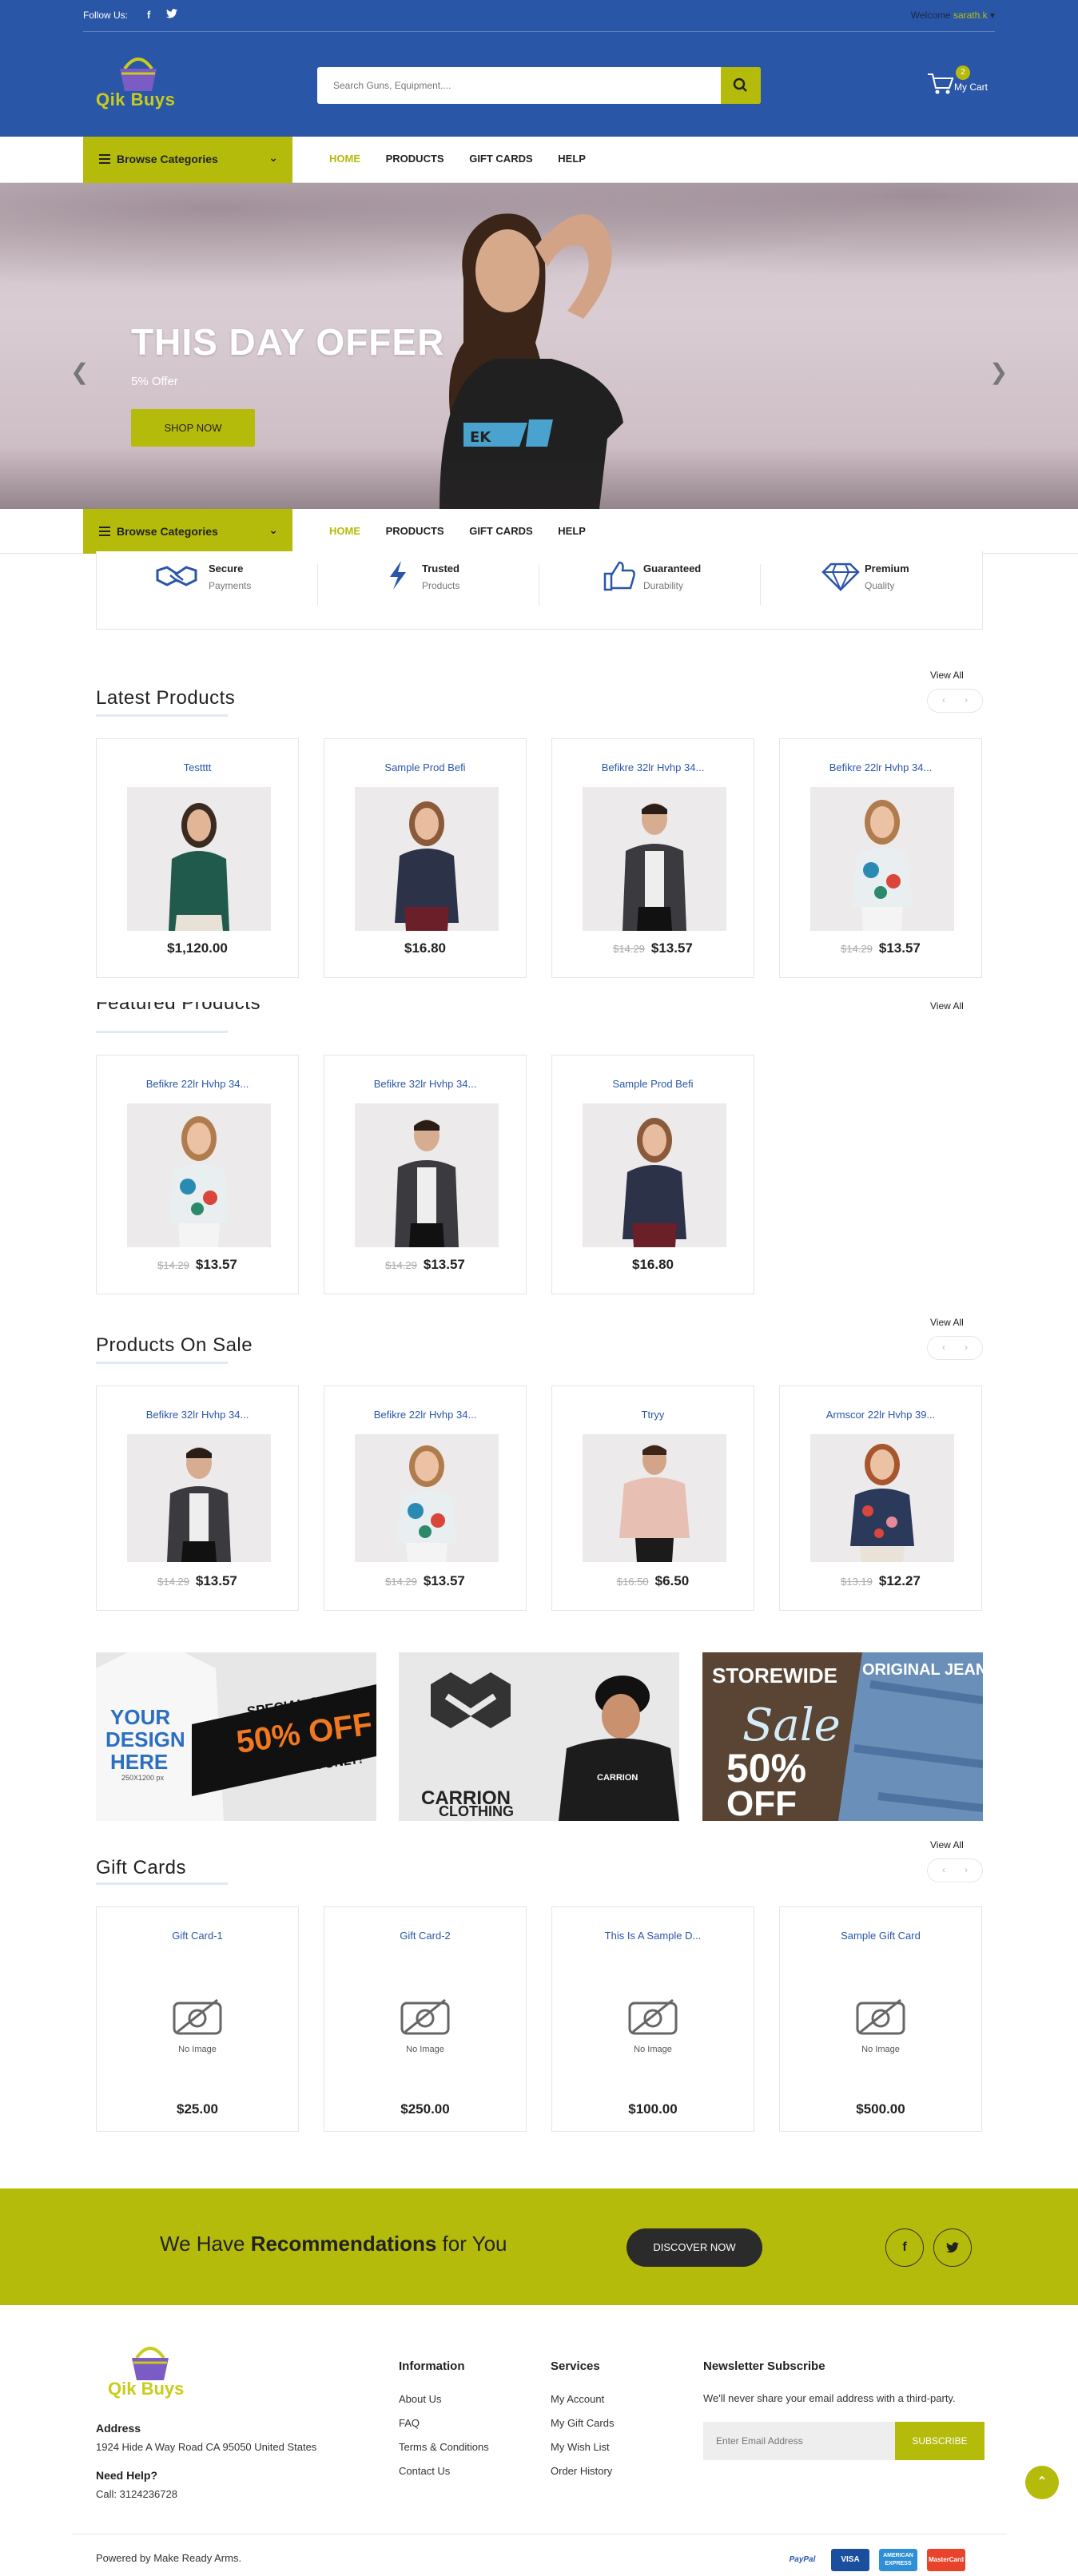  I want to click on current-price: $16.80, so click(425, 948).